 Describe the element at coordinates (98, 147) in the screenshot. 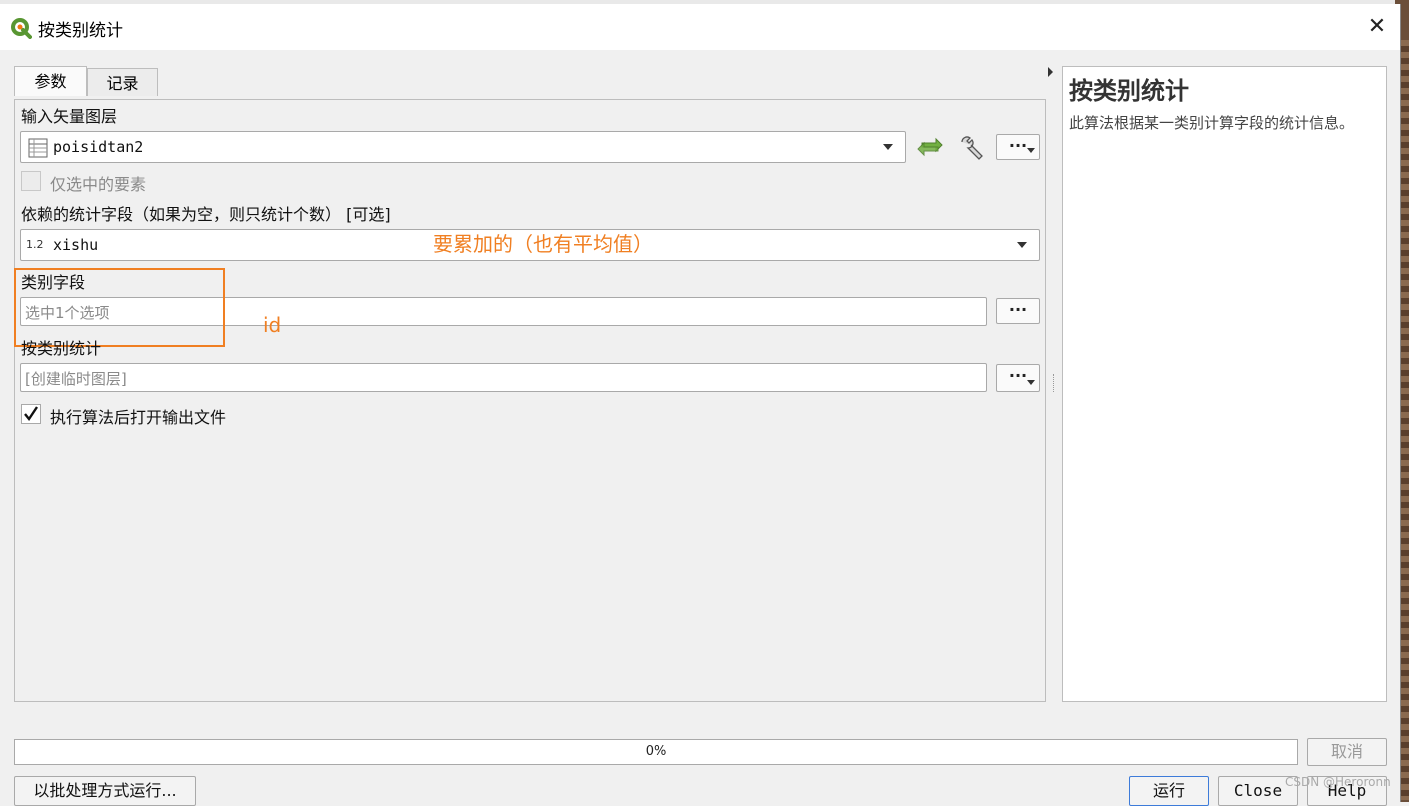

I see `input-layer-value: poisidtan2` at that location.